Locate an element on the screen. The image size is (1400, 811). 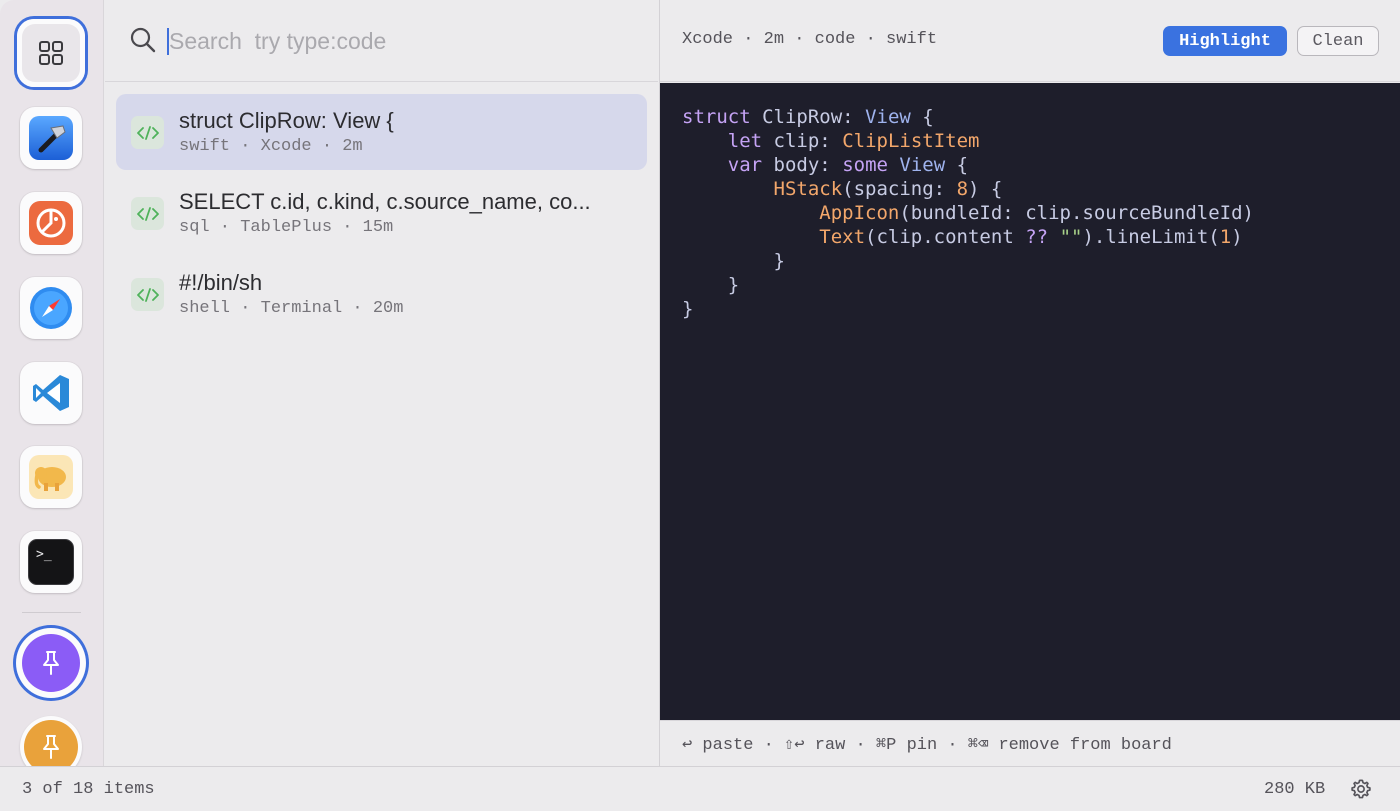
rail-item-safari is located at coordinates (51, 308).